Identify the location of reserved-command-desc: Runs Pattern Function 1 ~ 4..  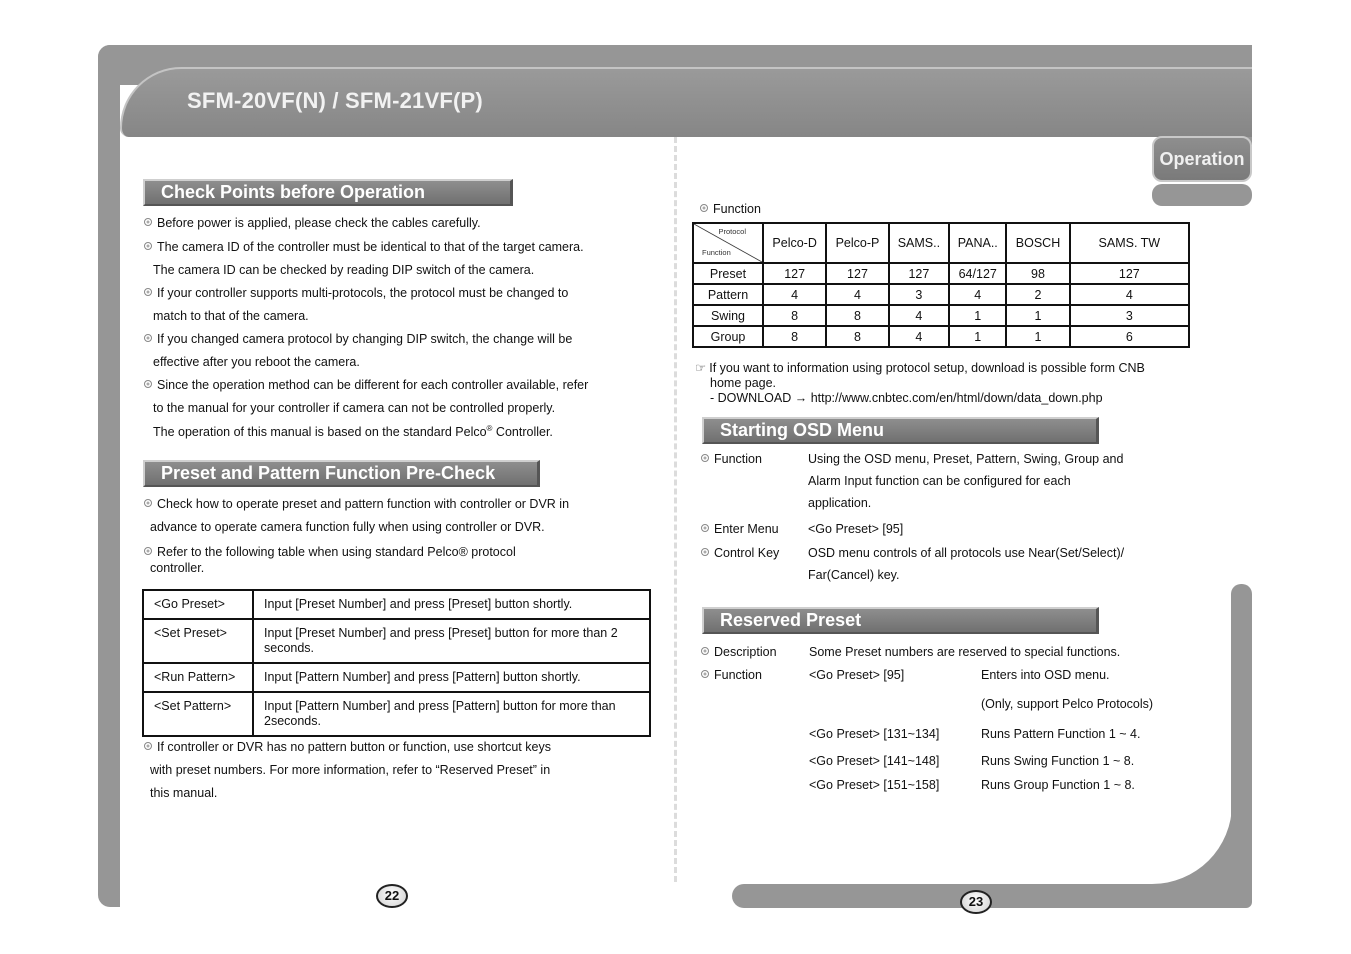
(1061, 734).